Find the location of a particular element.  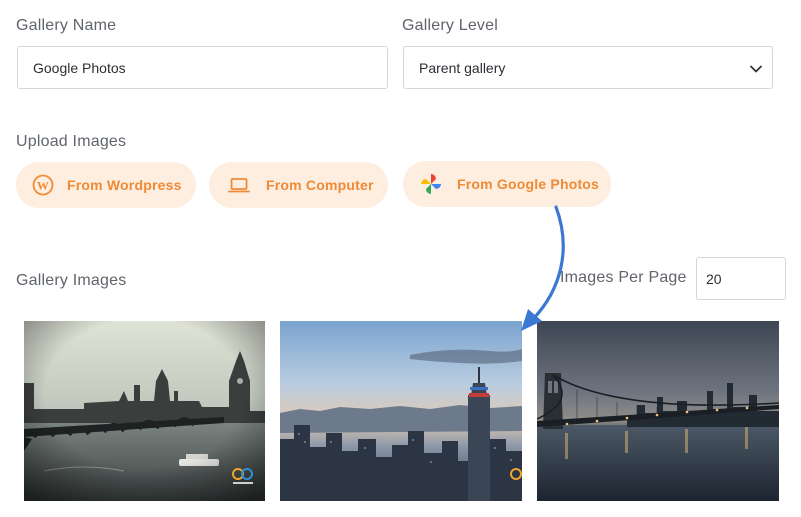

gallery-level-select: Parent gallery is located at coordinates (588, 67).